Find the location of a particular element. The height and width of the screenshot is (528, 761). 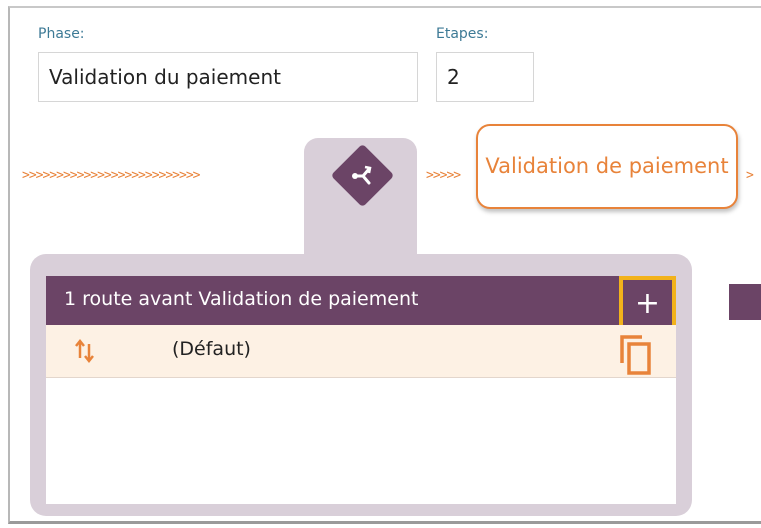

phase-label: Phase: is located at coordinates (61, 34).